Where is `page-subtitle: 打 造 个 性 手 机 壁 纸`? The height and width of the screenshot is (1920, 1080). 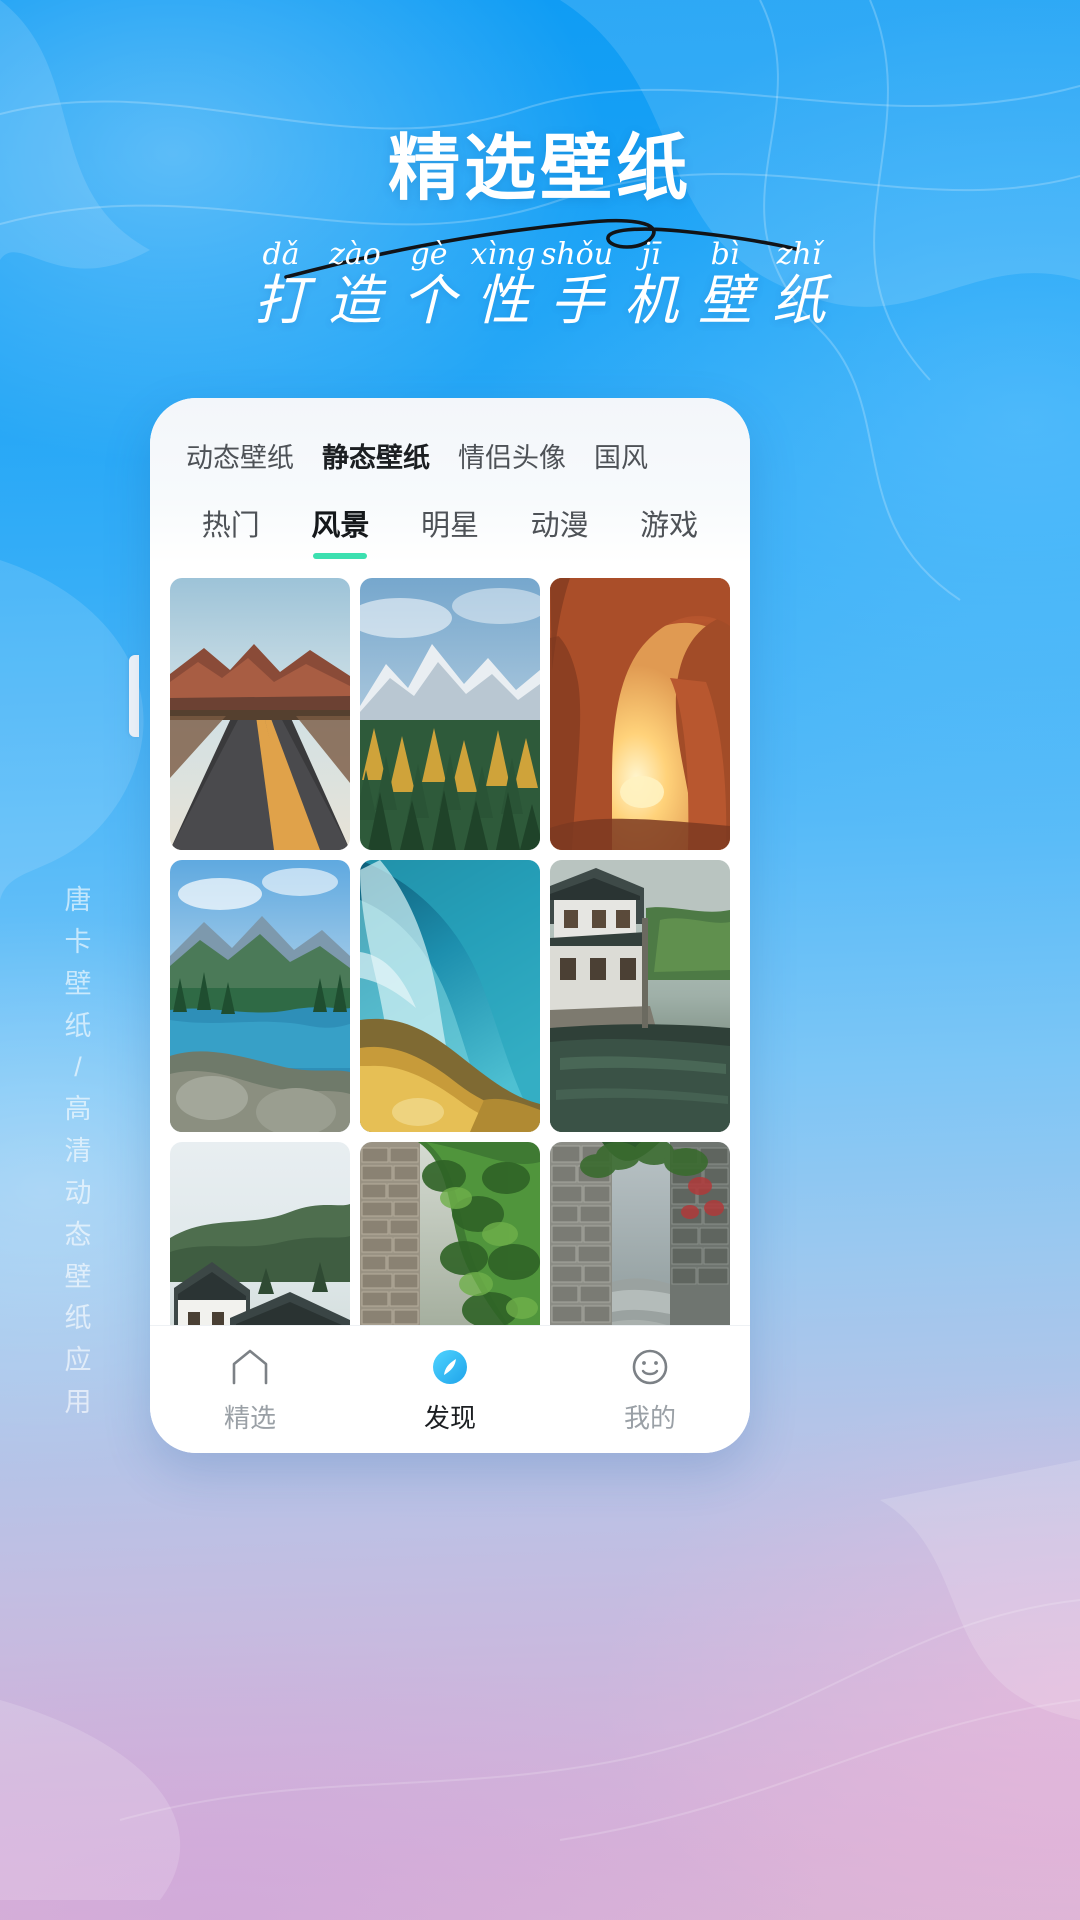 page-subtitle: 打 造 个 性 手 机 壁 纸 is located at coordinates (540, 300).